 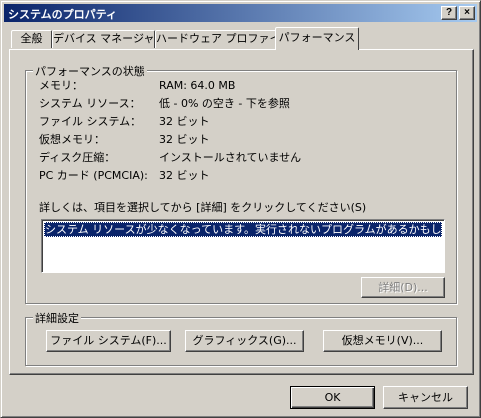 I want to click on system-resources-label: システム リソース：, so click(x=90, y=103).